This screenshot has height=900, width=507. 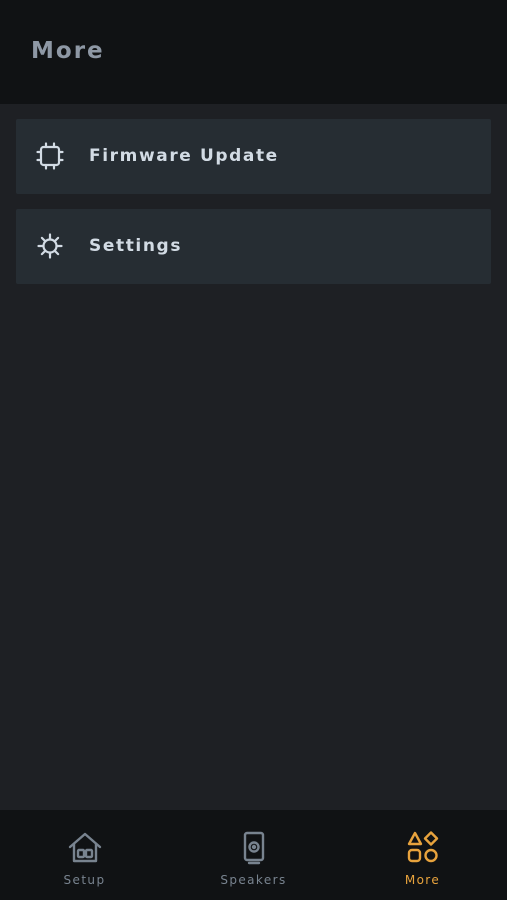 What do you see at coordinates (253, 246) in the screenshot?
I see `menu-item-settings: Settings` at bounding box center [253, 246].